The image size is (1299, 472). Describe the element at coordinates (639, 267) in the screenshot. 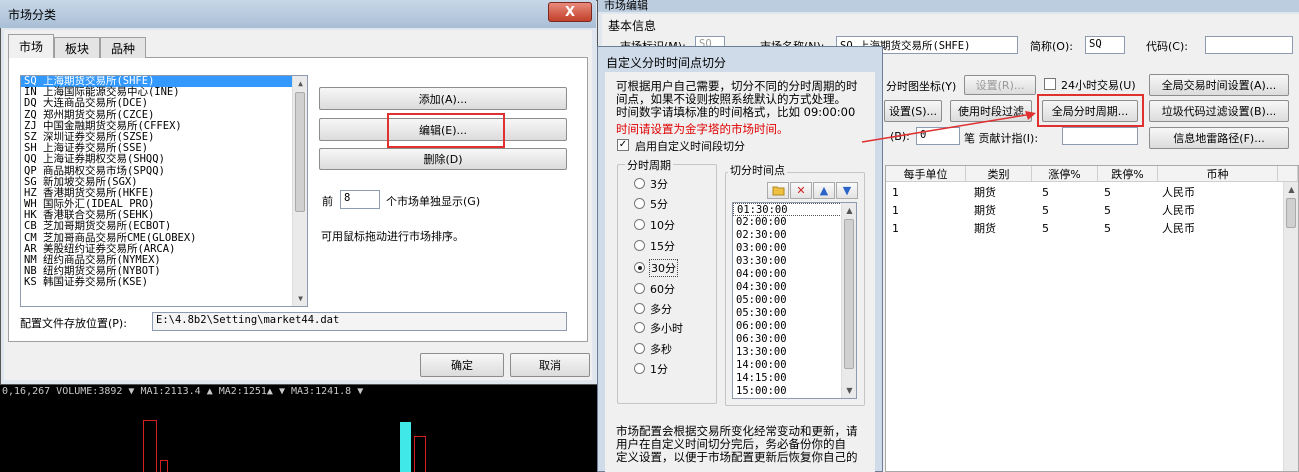

I see `radio-selected-icon` at that location.